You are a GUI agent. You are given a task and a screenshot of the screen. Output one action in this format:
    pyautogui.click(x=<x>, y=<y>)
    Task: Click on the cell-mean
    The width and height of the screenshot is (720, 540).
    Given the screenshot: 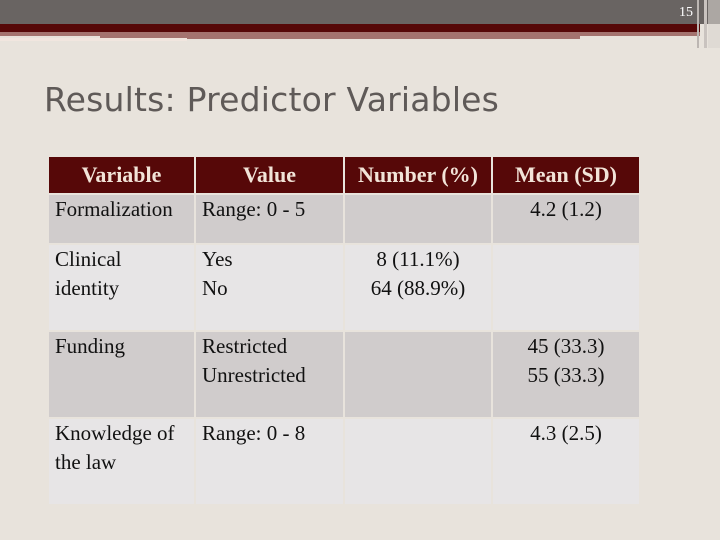 What is the action you would take?
    pyautogui.click(x=566, y=287)
    